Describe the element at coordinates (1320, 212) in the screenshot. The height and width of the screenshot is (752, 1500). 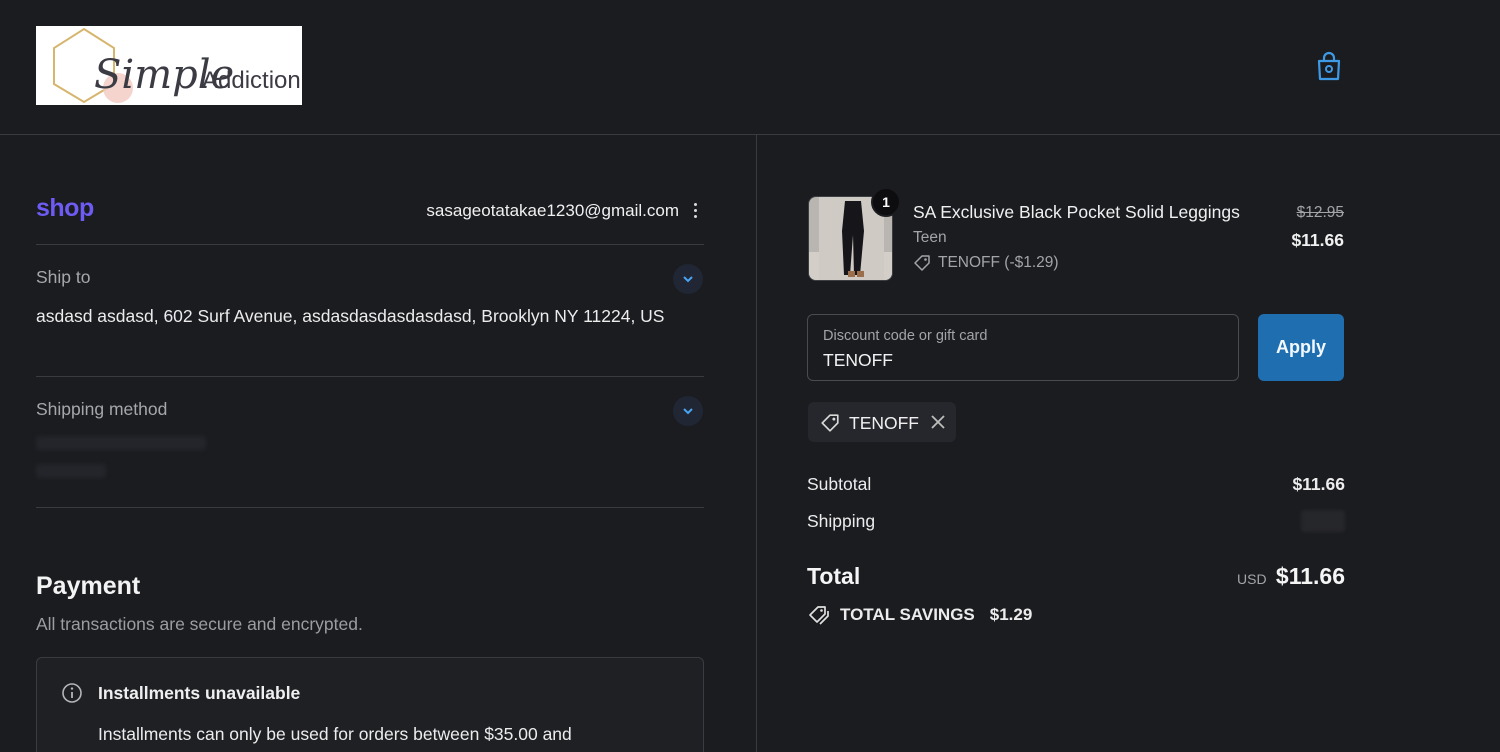
I see `original-price: $12.95` at that location.